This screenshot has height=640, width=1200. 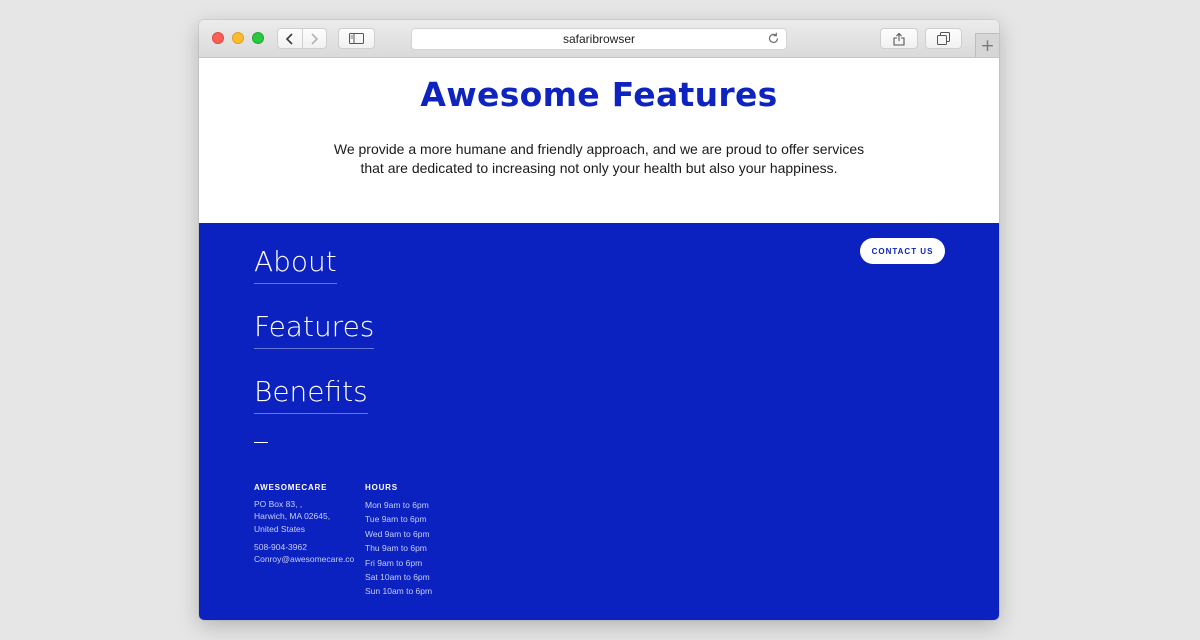 I want to click on browser-toolbar: safaribrowser +, so click(x=599, y=39).